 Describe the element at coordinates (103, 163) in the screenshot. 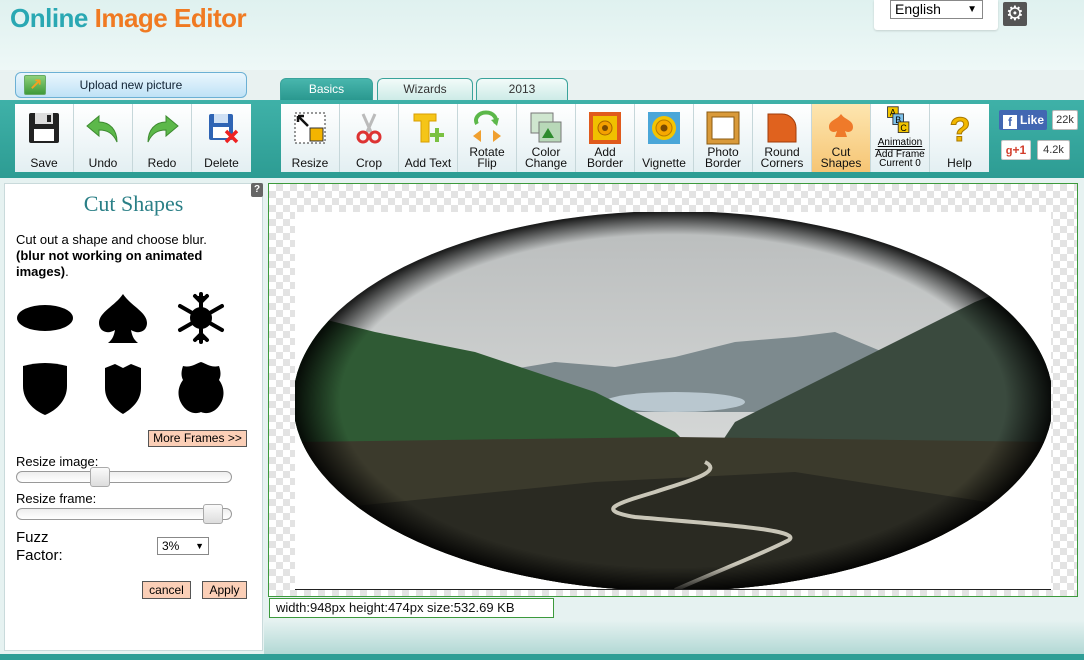

I see `undo-label: Undo` at that location.